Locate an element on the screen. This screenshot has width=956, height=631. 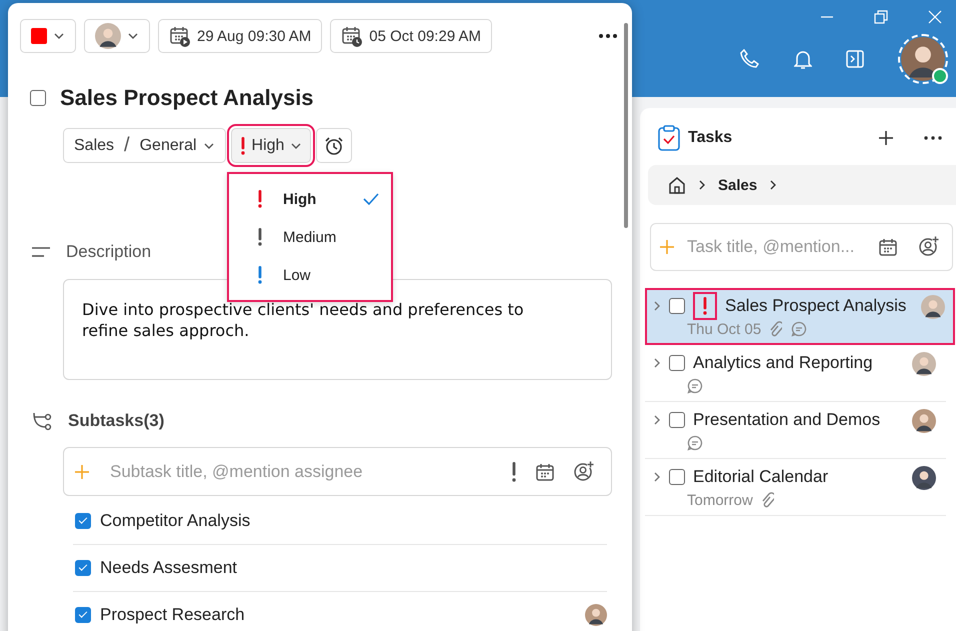
alarm-clock-icon is located at coordinates (334, 146).